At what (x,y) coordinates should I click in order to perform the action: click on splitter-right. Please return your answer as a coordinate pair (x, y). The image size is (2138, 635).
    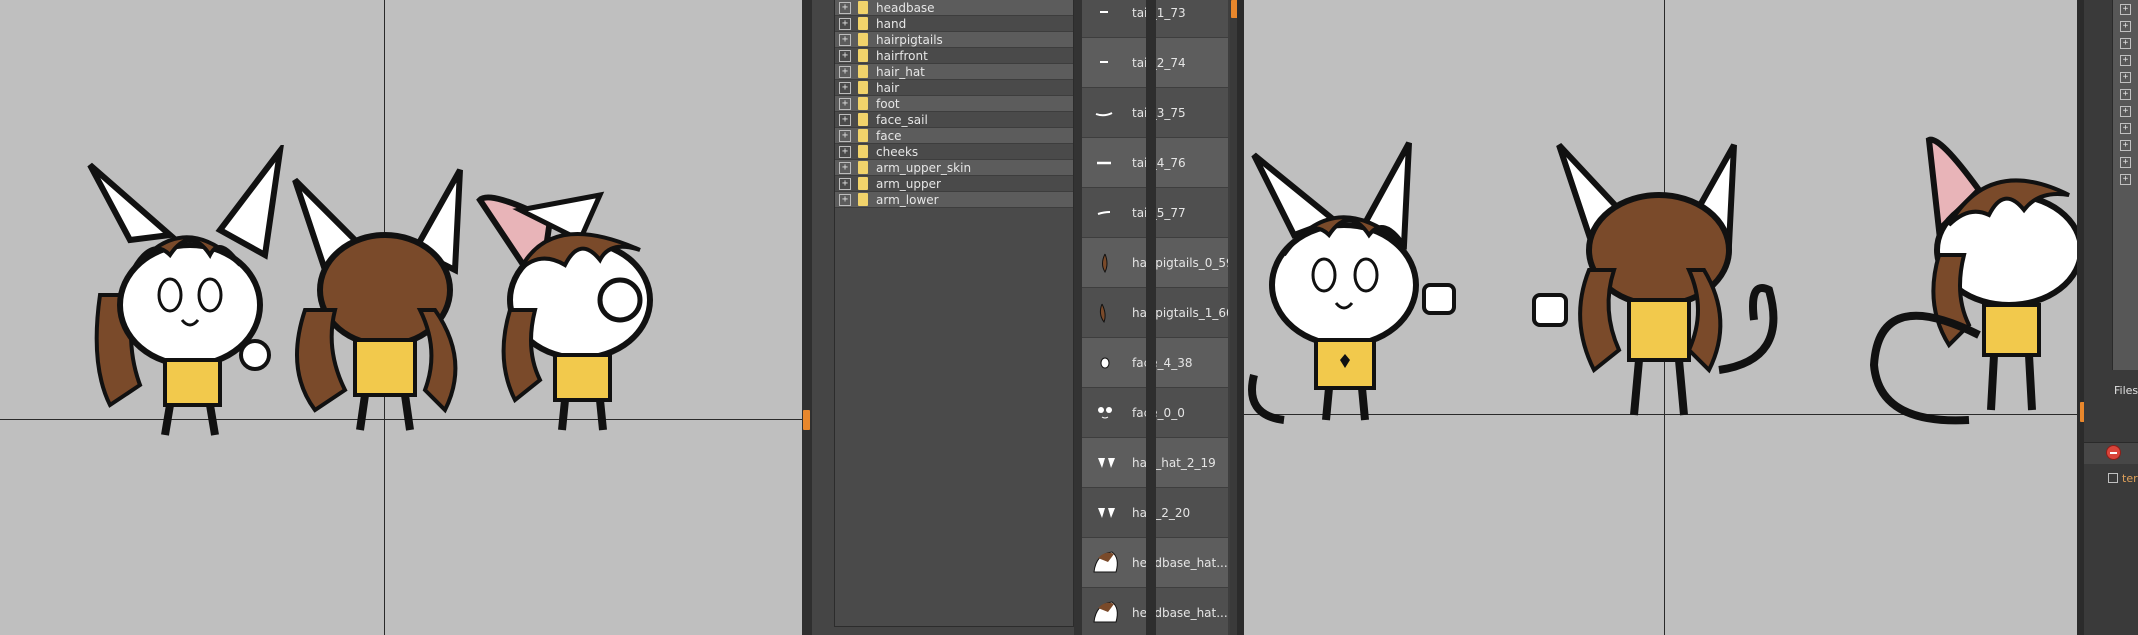
    Looking at the image, I should click on (1240, 317).